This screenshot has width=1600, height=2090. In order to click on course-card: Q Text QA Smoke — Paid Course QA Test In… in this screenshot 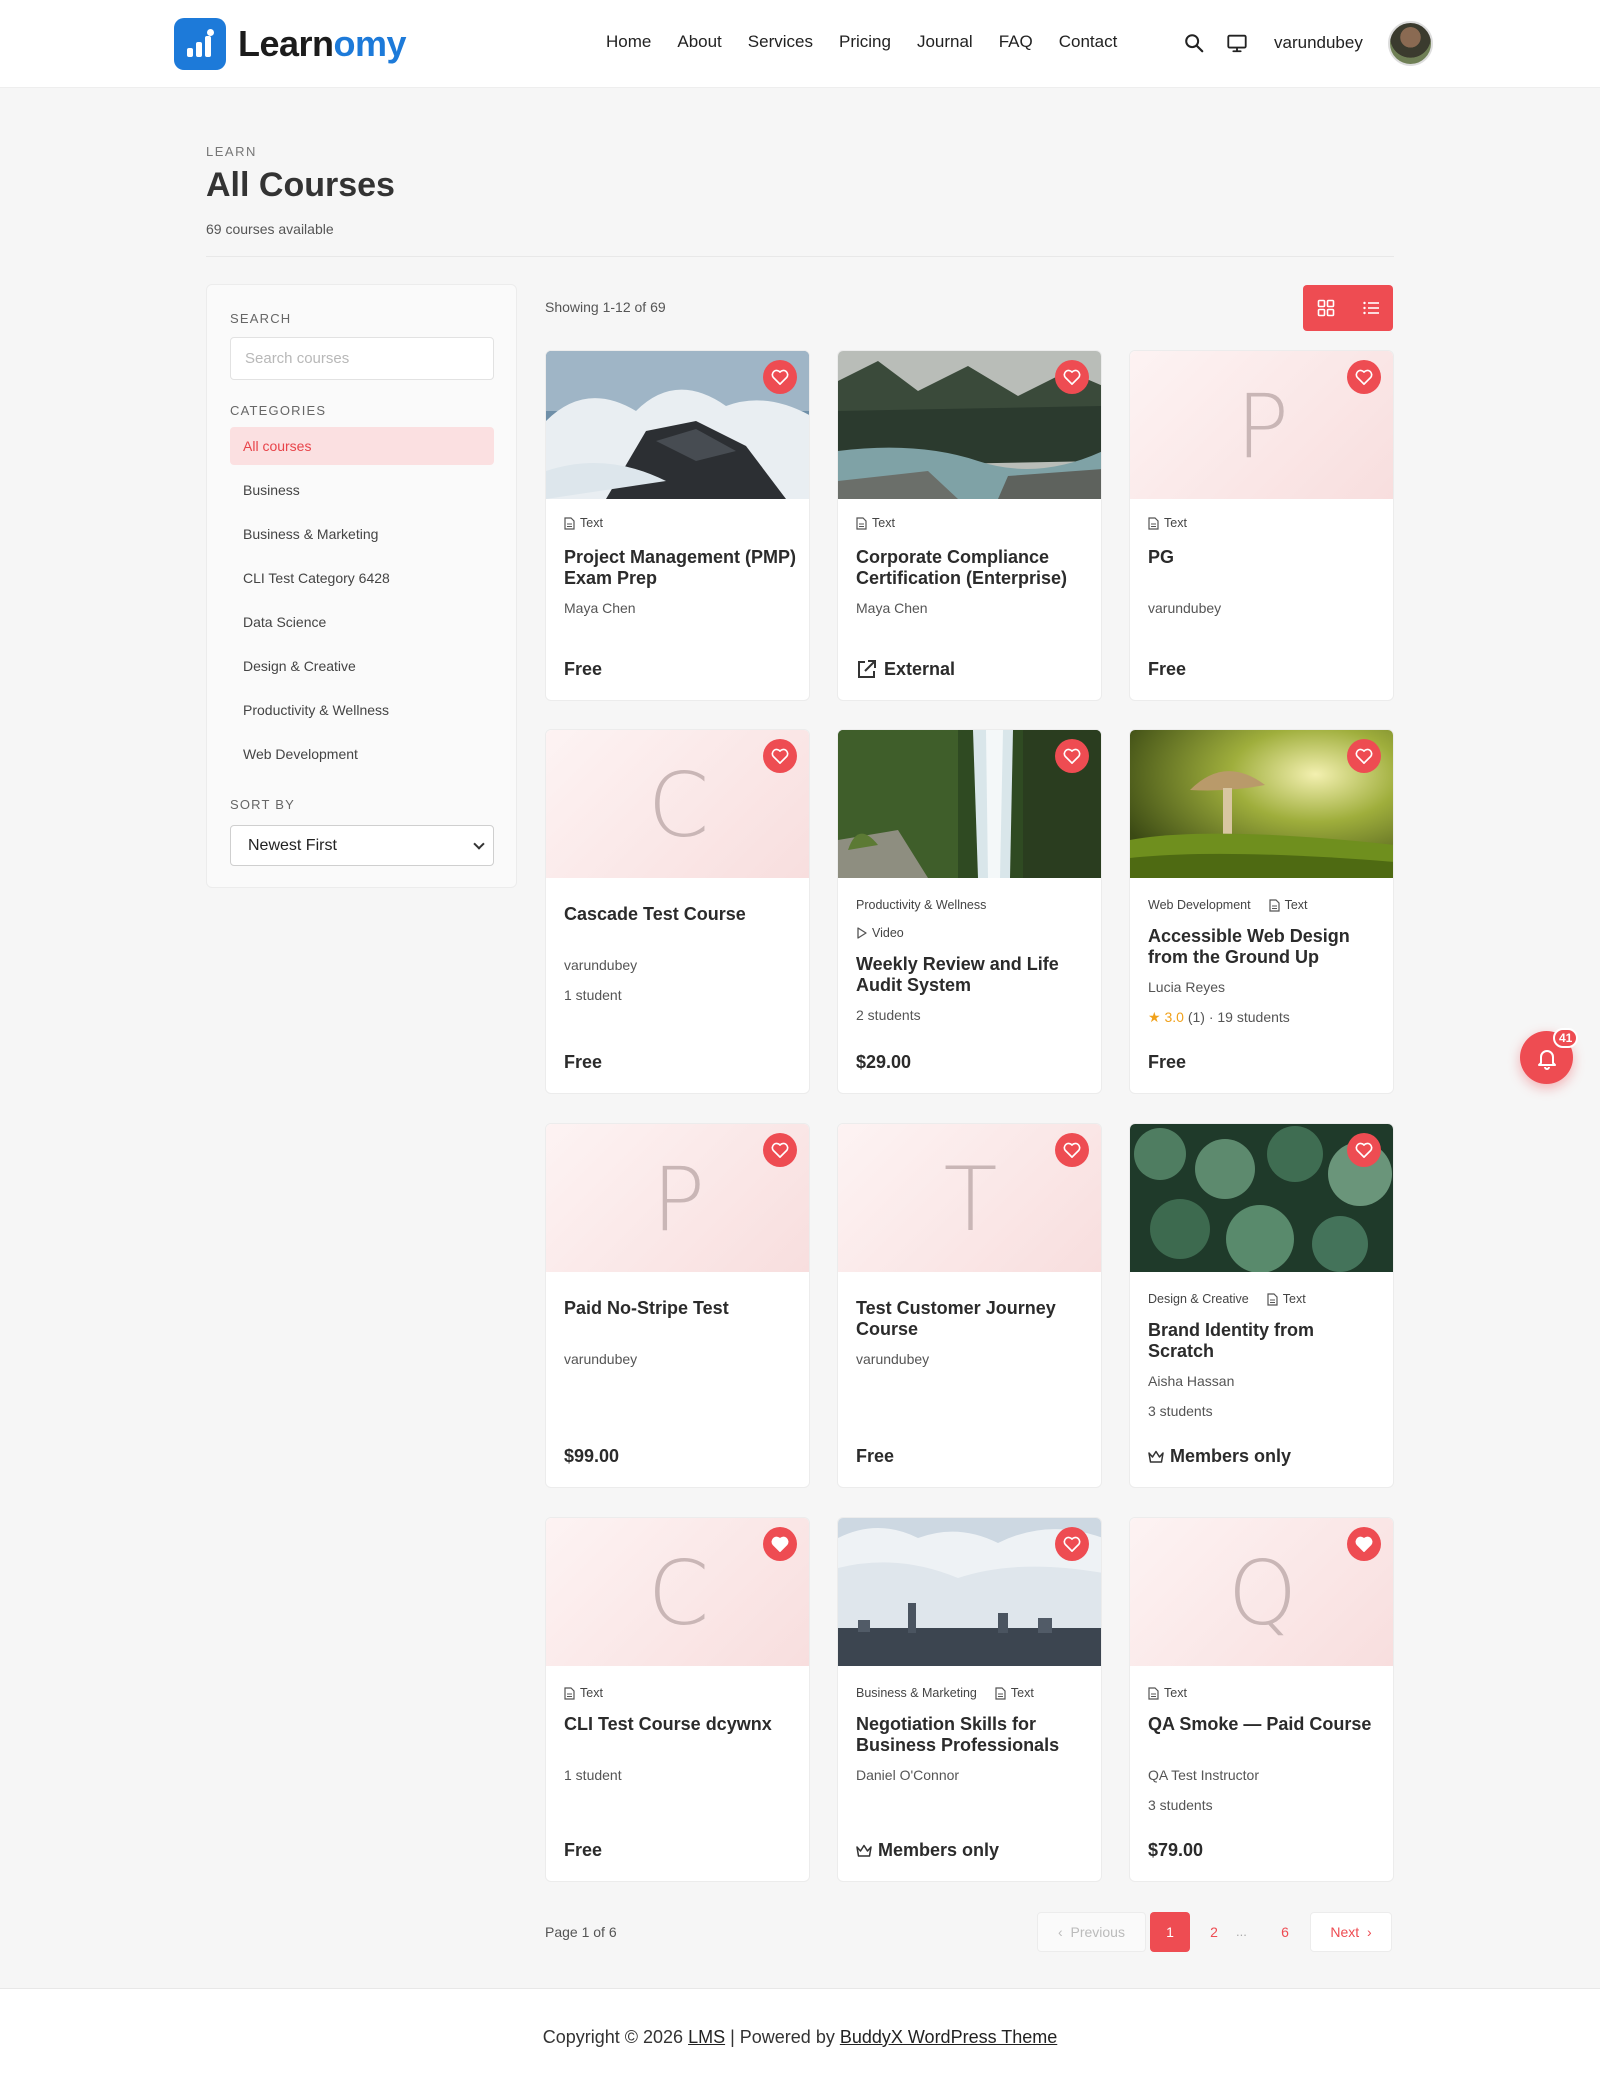, I will do `click(1261, 1699)`.